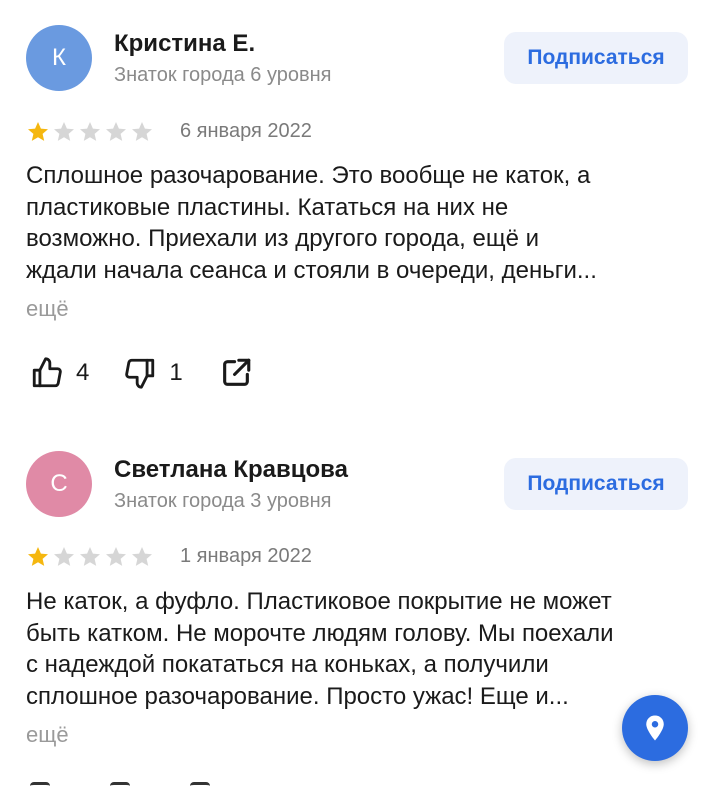  I want to click on reviewer-name: Светлана Кравцова, so click(231, 470).